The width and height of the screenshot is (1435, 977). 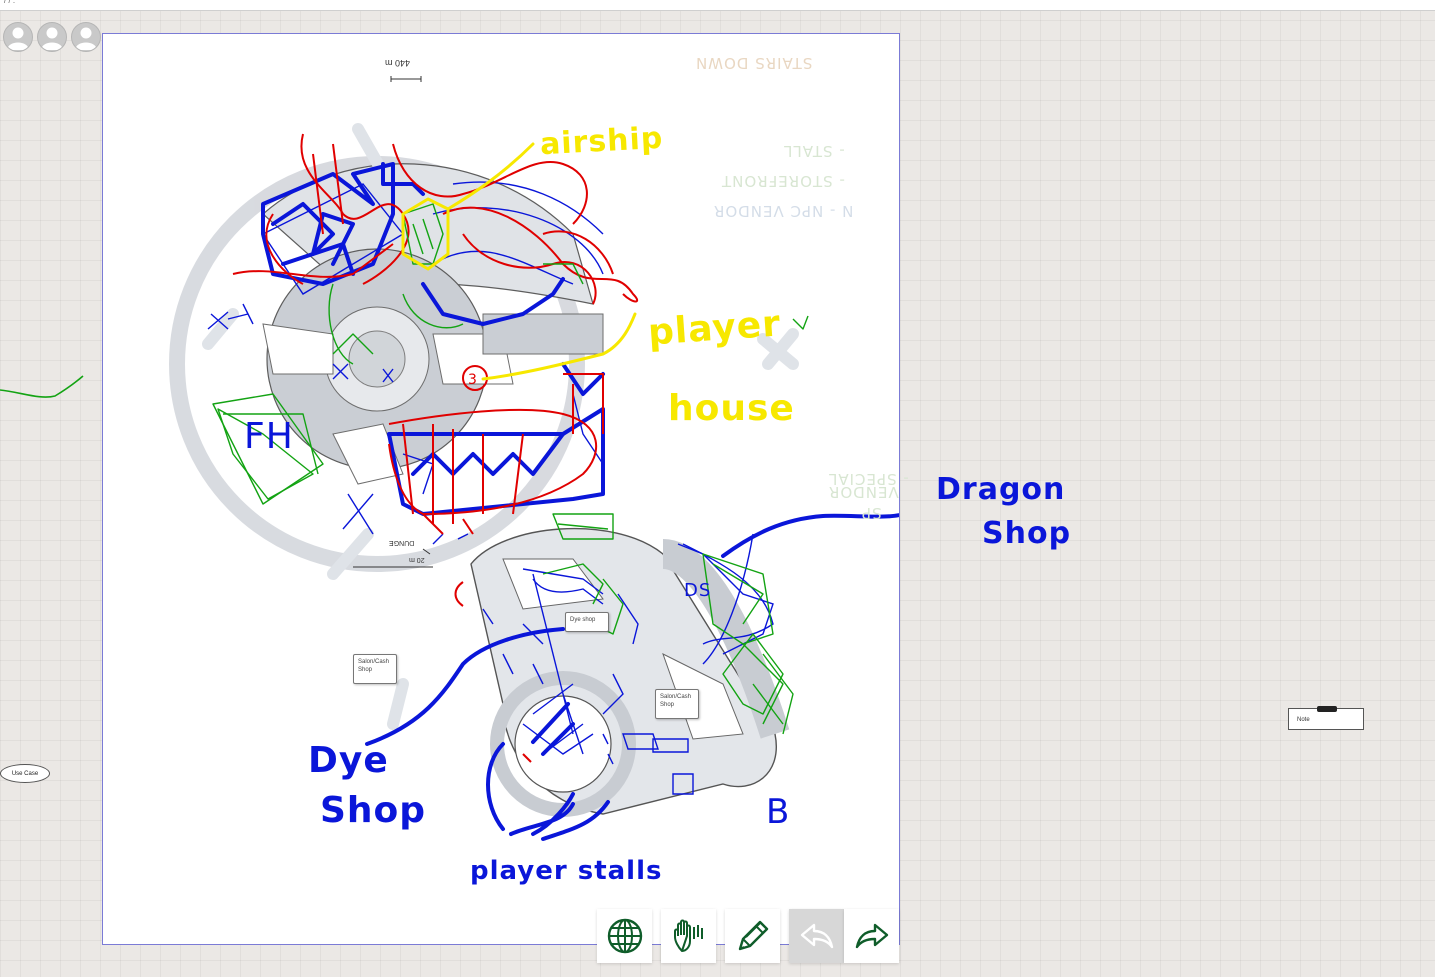 I want to click on annotation-dragon-shop: Shop, so click(x=1027, y=533).